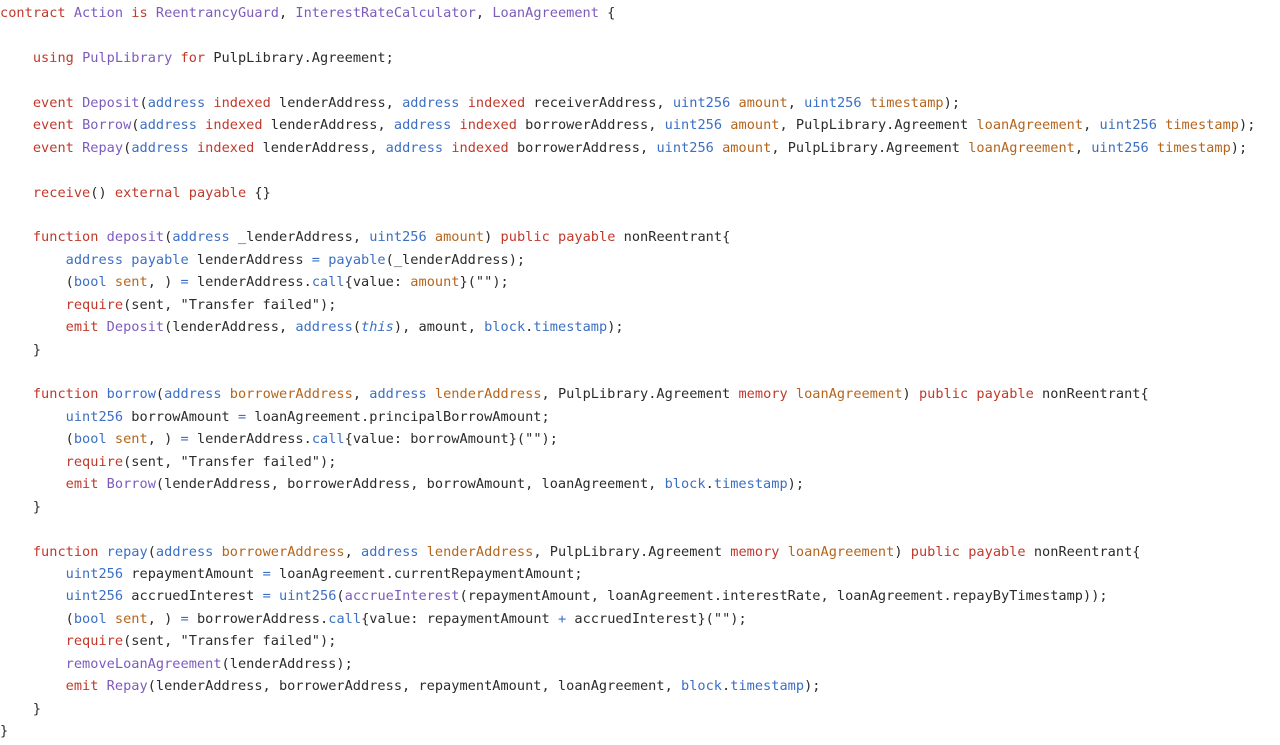 This screenshot has width=1280, height=745. I want to click on code-token-plain: (sent,, so click(152, 641).